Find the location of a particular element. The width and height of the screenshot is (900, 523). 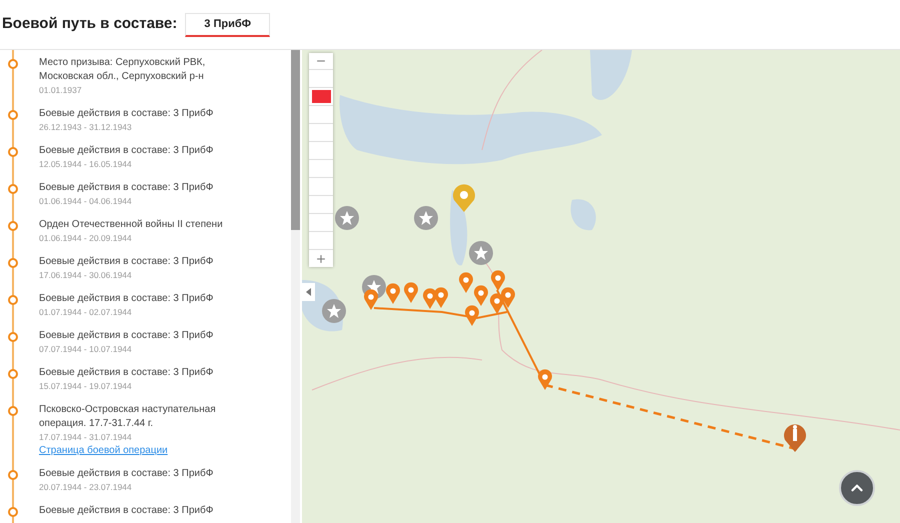

left-triangle-icon is located at coordinates (308, 292).